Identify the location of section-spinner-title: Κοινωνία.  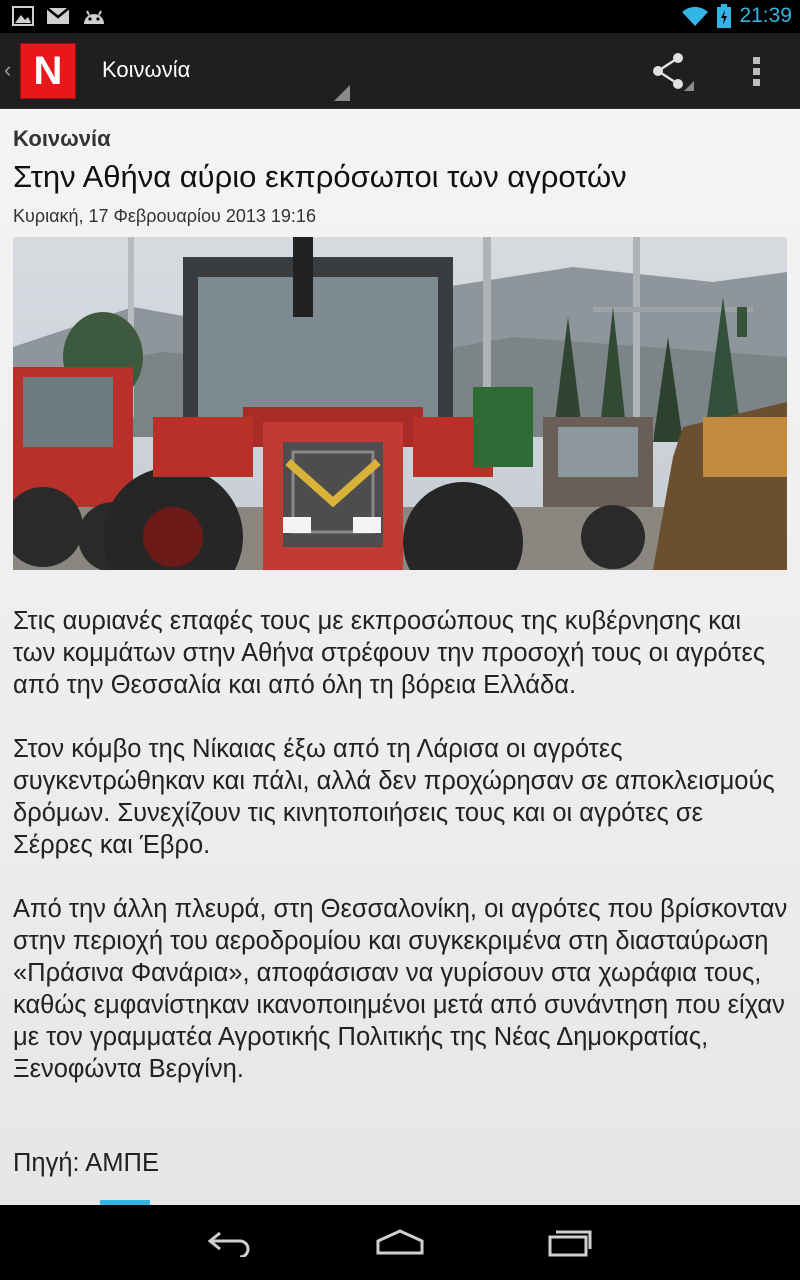
(146, 70).